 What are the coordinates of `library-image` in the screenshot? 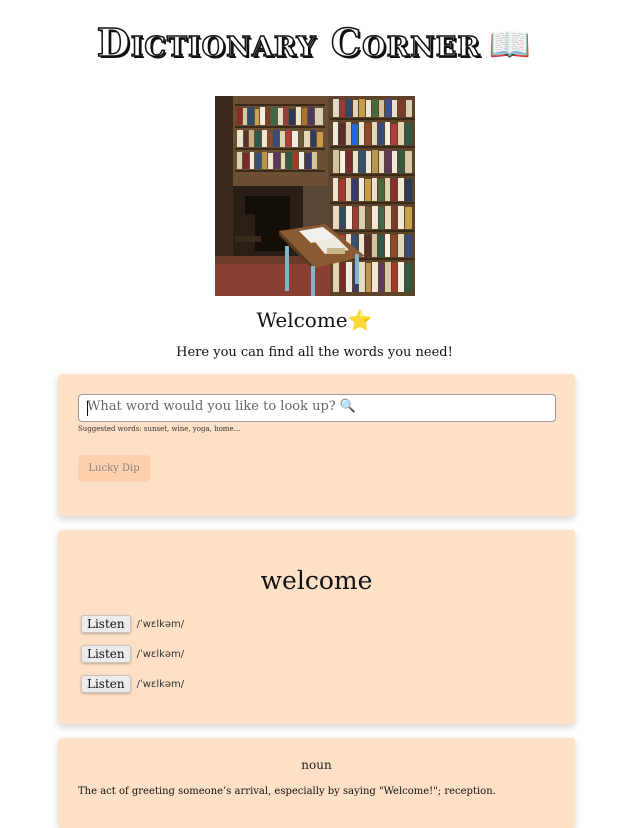 It's located at (314, 196).